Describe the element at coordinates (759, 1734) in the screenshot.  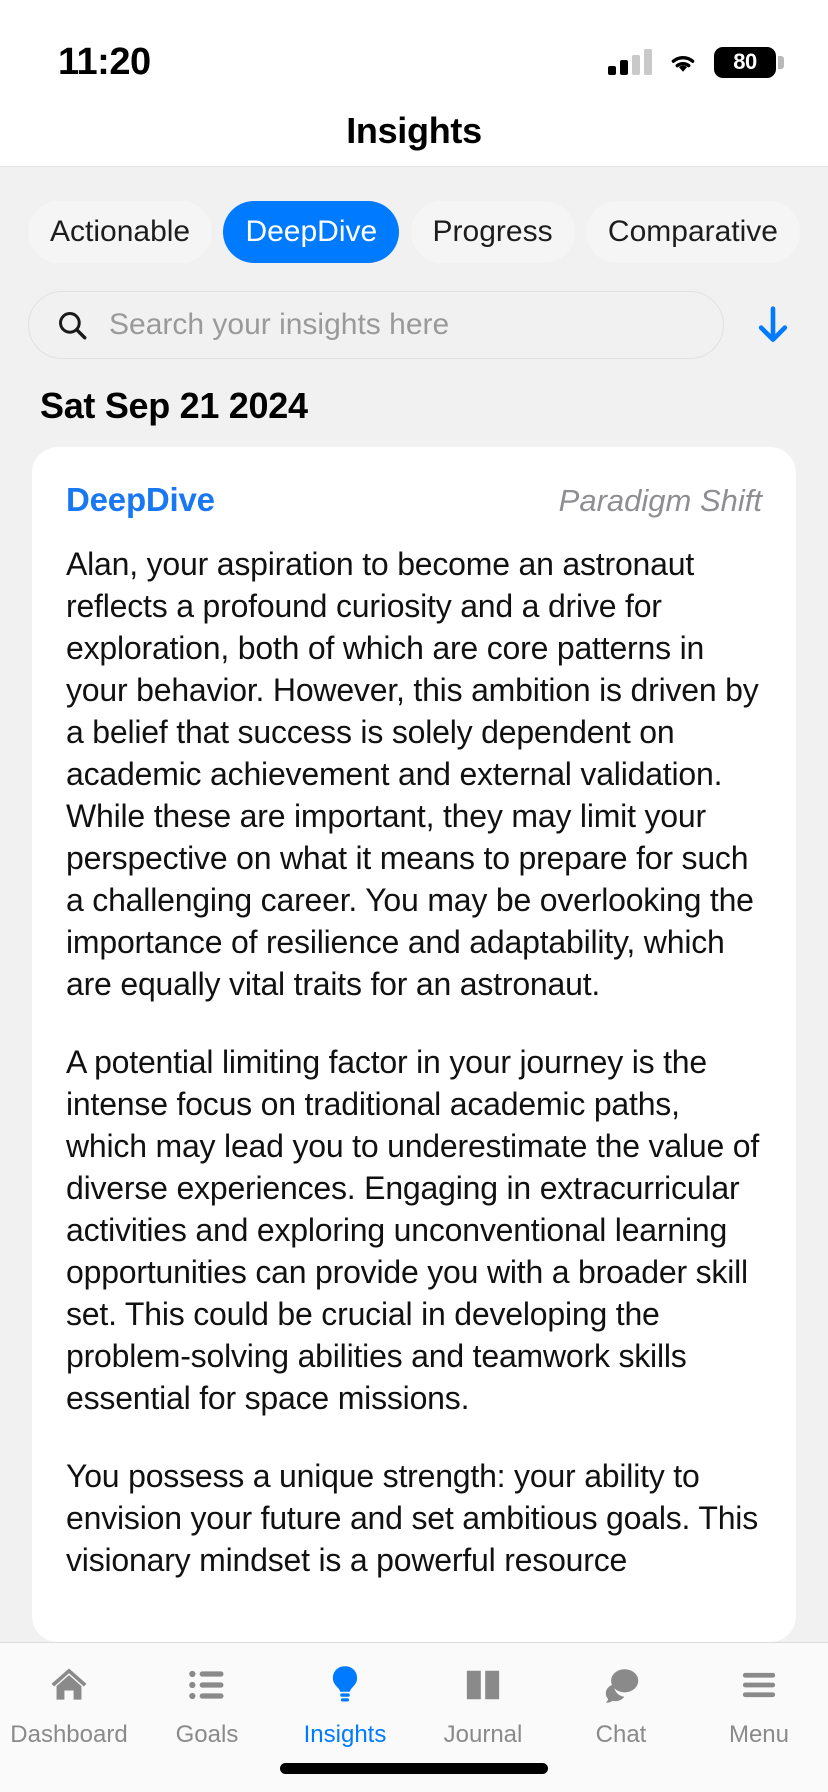
I see `nav-label-menu: Menu` at that location.